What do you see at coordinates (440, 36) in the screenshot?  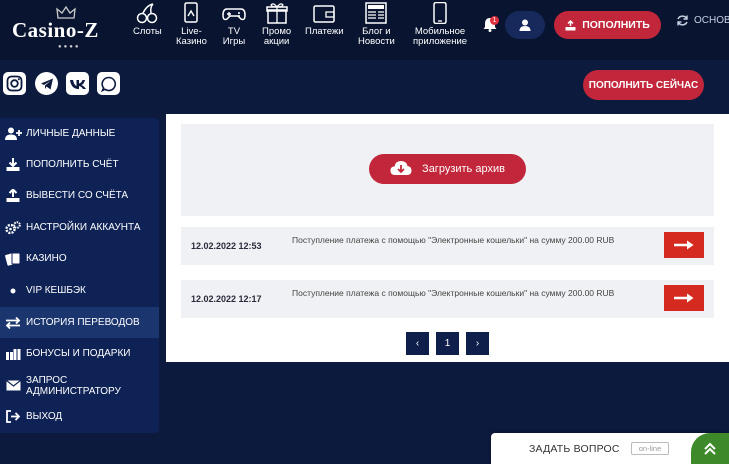 I see `nav-label: Мобильное приложение` at bounding box center [440, 36].